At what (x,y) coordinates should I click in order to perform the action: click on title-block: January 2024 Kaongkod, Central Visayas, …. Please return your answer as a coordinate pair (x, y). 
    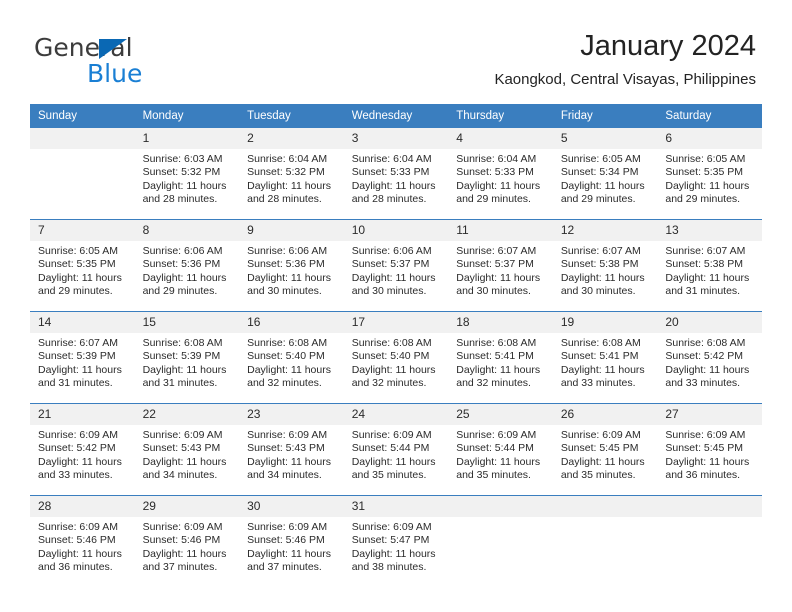
    Looking at the image, I should click on (625, 58).